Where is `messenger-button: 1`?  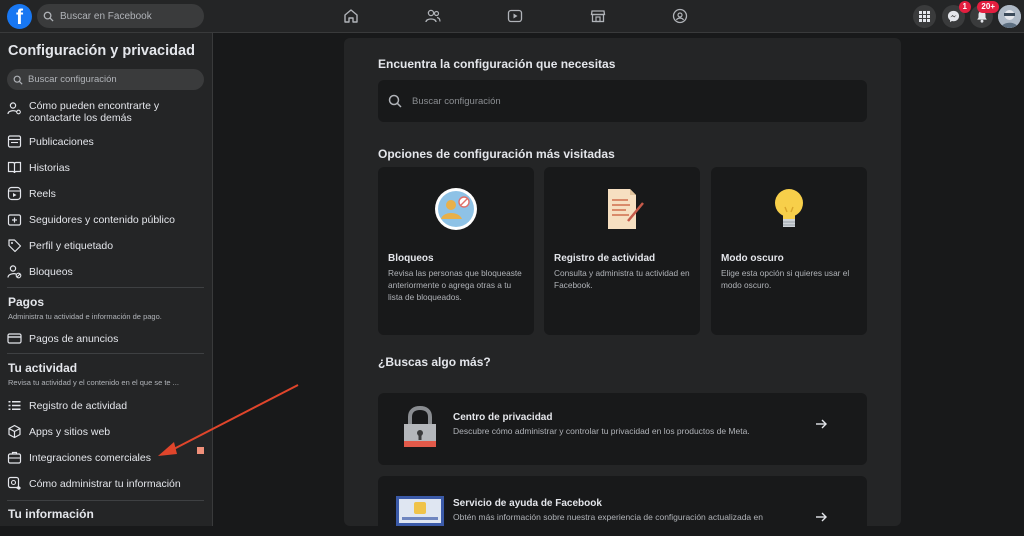 messenger-button: 1 is located at coordinates (956, 14).